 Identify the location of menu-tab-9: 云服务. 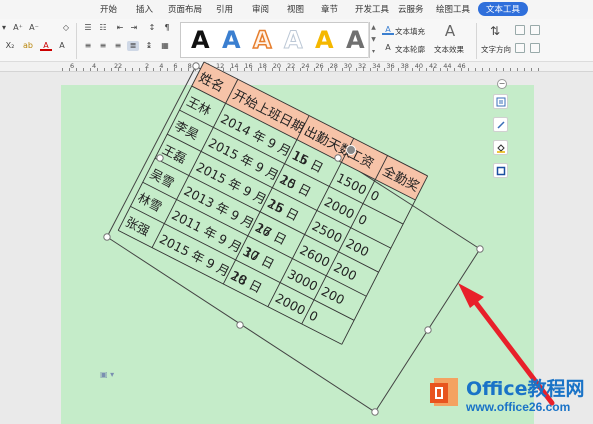
(411, 9).